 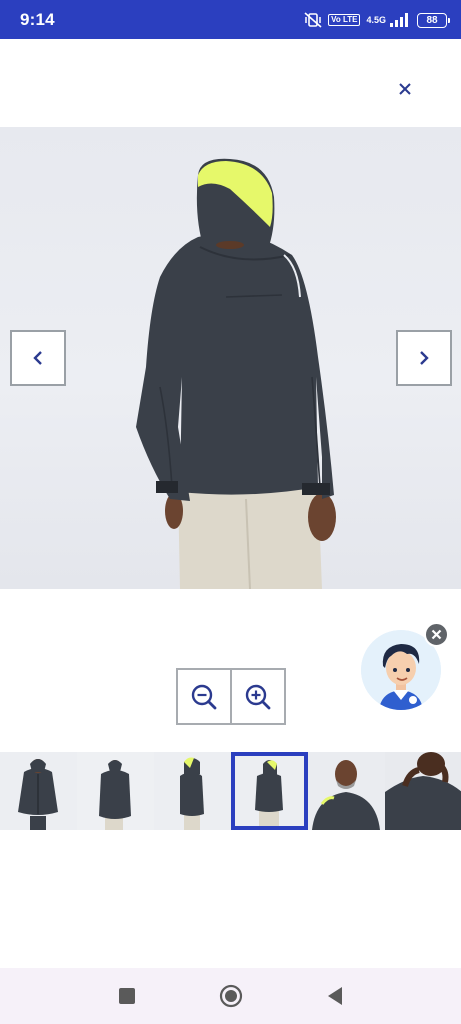 I want to click on zoom-in-icon, so click(x=258, y=696).